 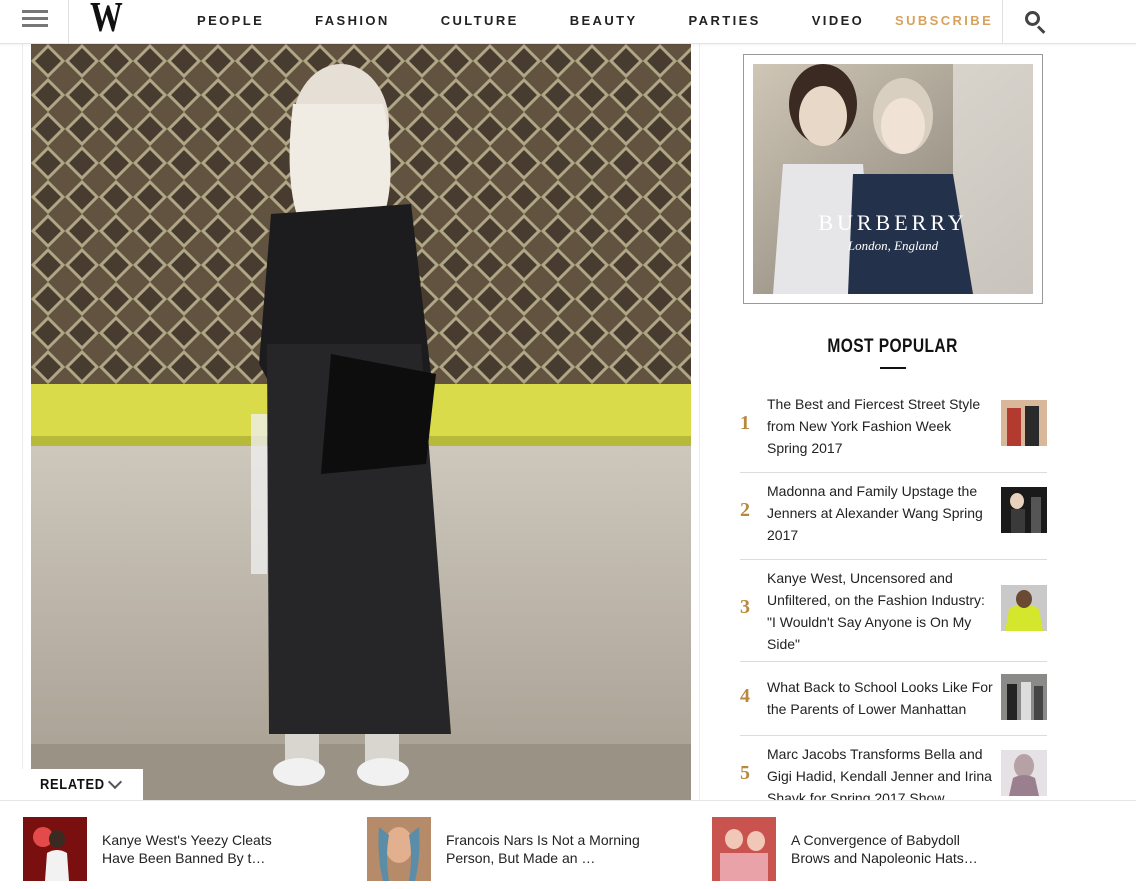 What do you see at coordinates (893, 179) in the screenshot?
I see `burberry-ad: BURBERRY London, England` at bounding box center [893, 179].